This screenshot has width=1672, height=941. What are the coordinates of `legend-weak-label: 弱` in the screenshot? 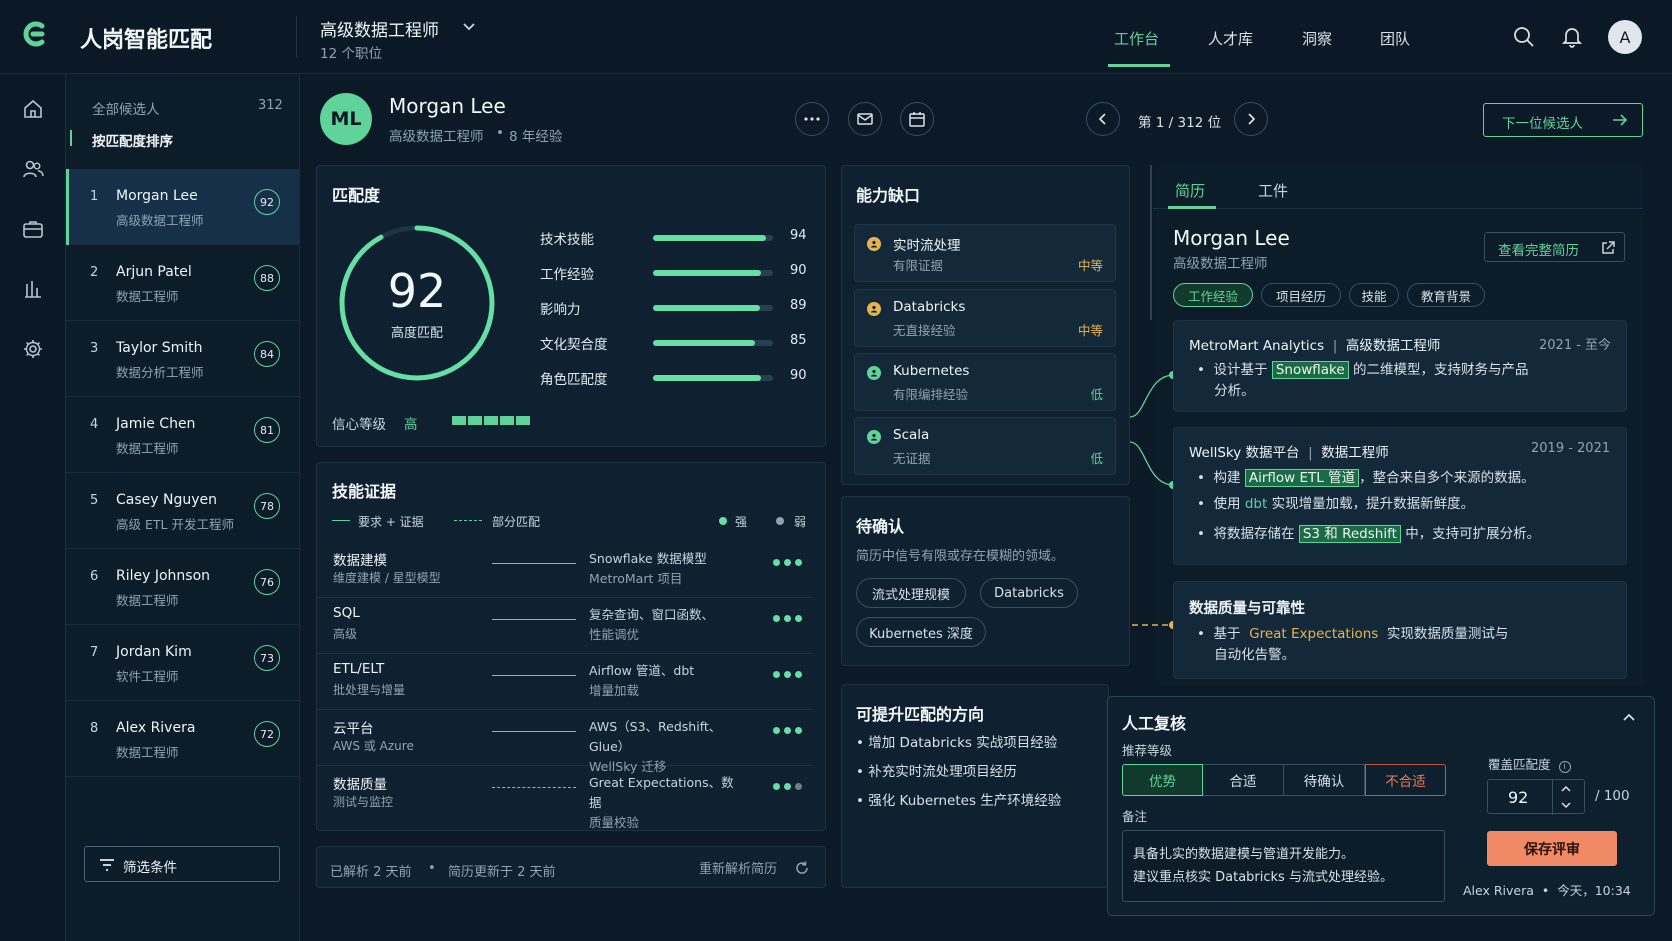 It's located at (800, 522).